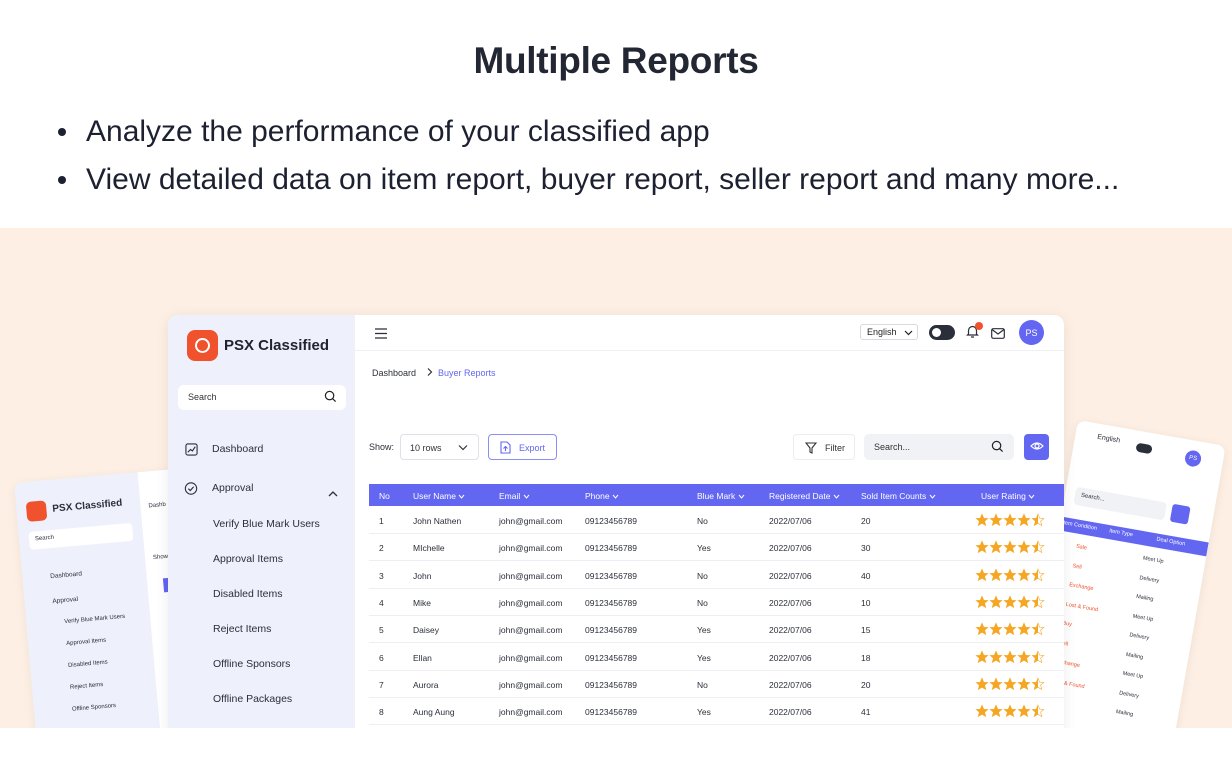 The image size is (1232, 768). Describe the element at coordinates (1031, 332) in the screenshot. I see `avatar: PS` at that location.